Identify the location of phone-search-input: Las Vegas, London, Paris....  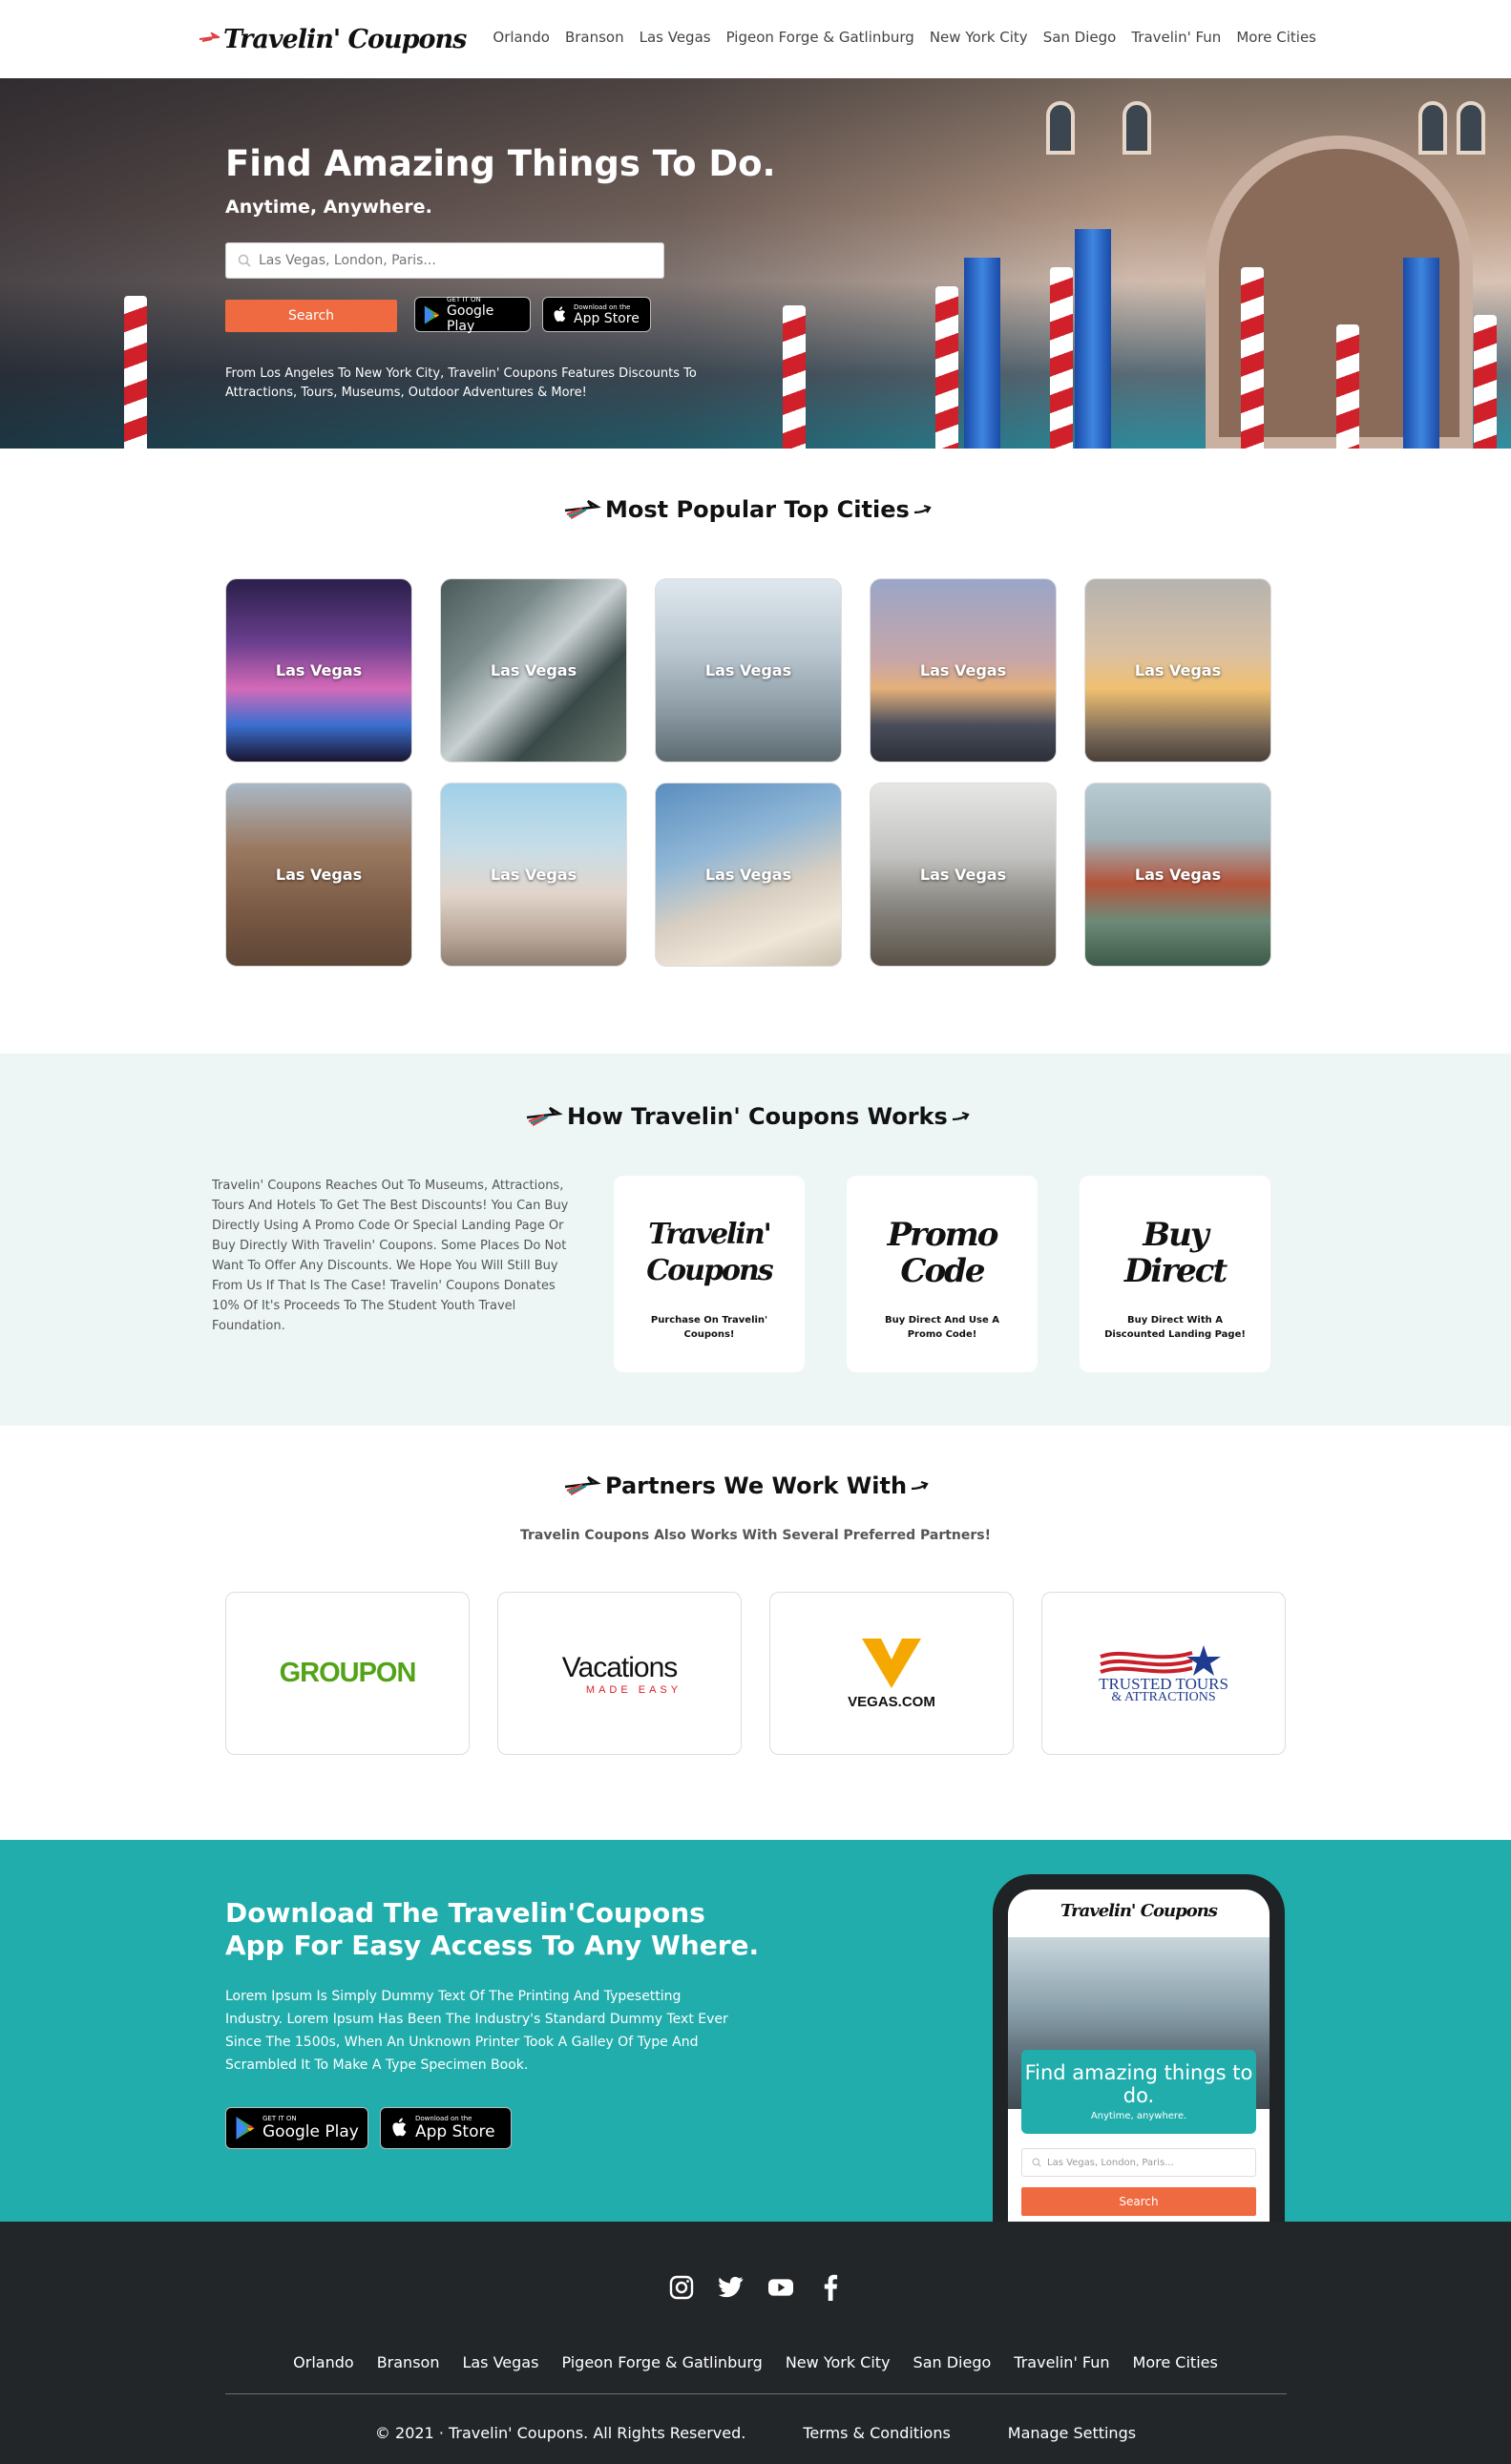
(1138, 2162).